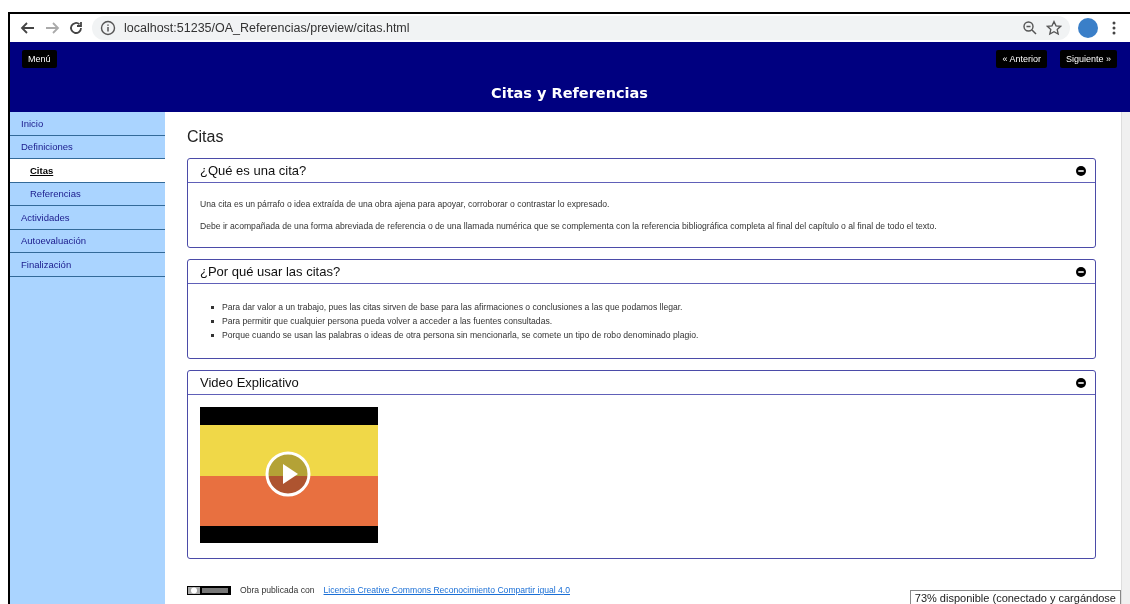 The image size is (1130, 604). Describe the element at coordinates (87, 218) in the screenshot. I see `sidebar-item: Actividades` at that location.